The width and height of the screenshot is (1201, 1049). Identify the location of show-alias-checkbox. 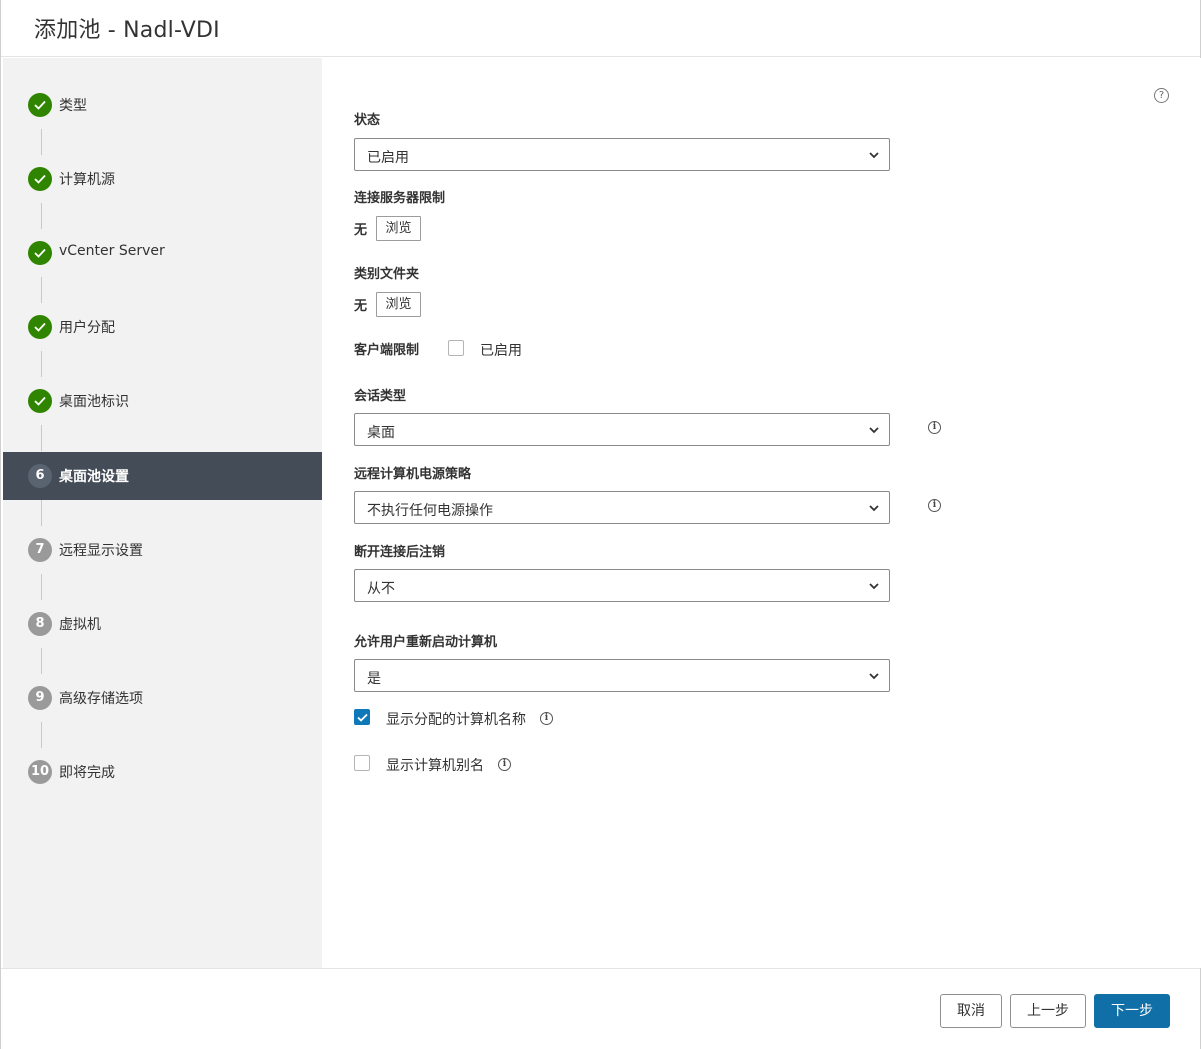
(362, 763).